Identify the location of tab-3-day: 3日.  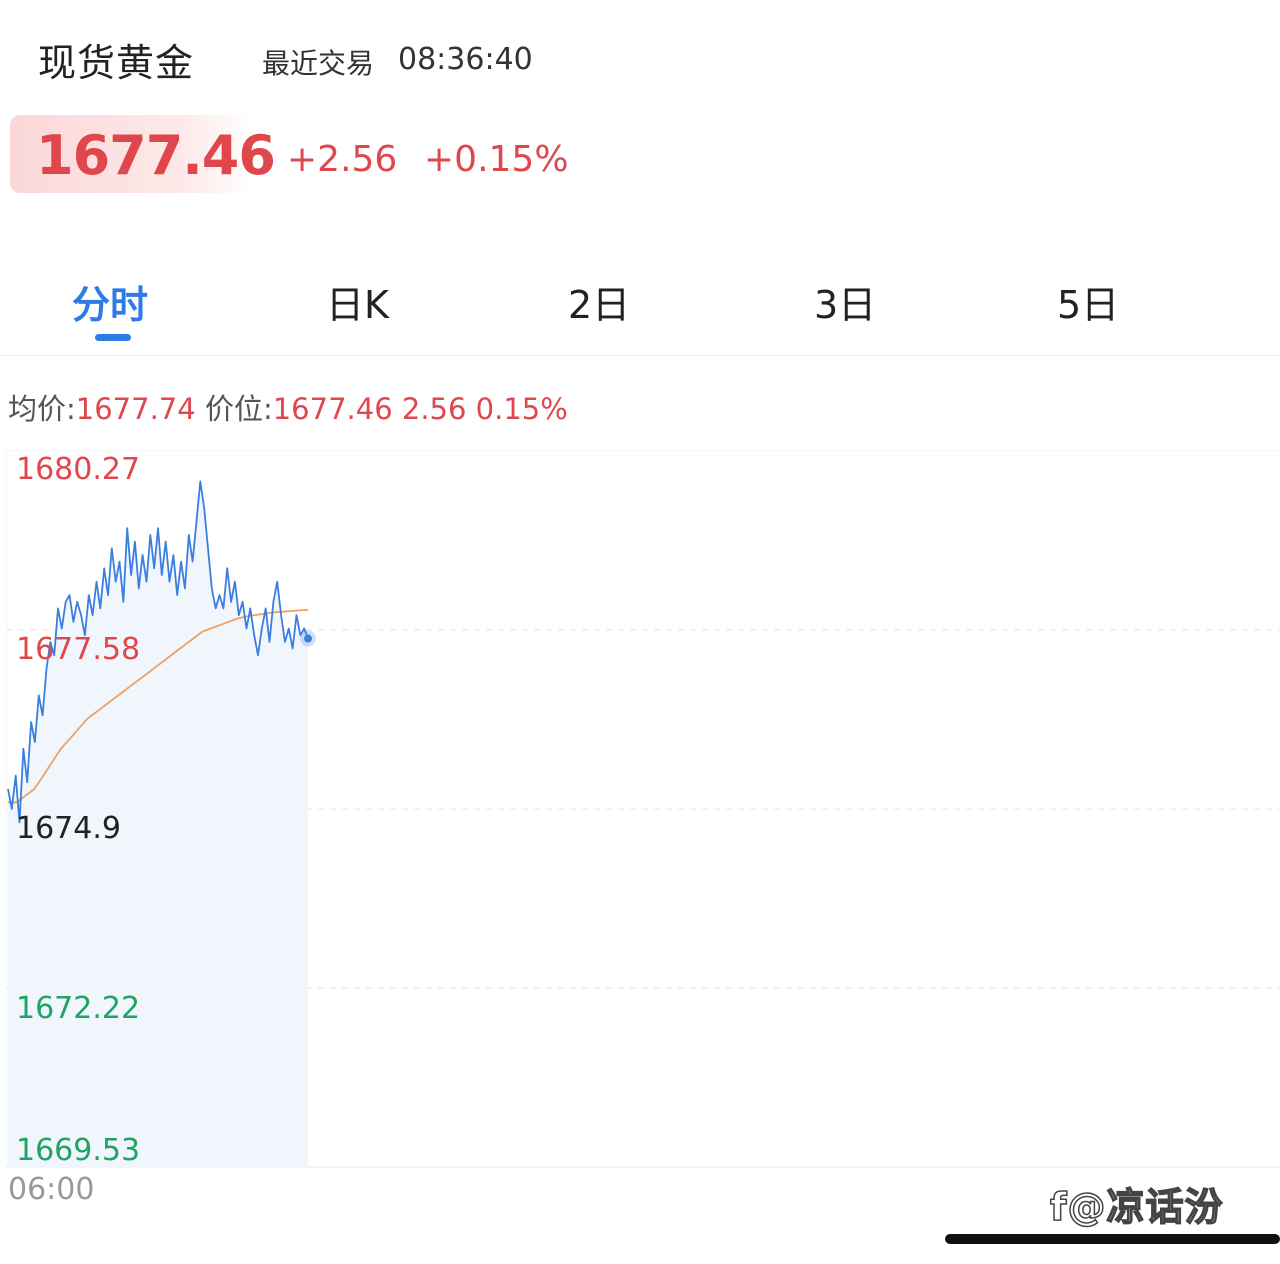
(845, 301).